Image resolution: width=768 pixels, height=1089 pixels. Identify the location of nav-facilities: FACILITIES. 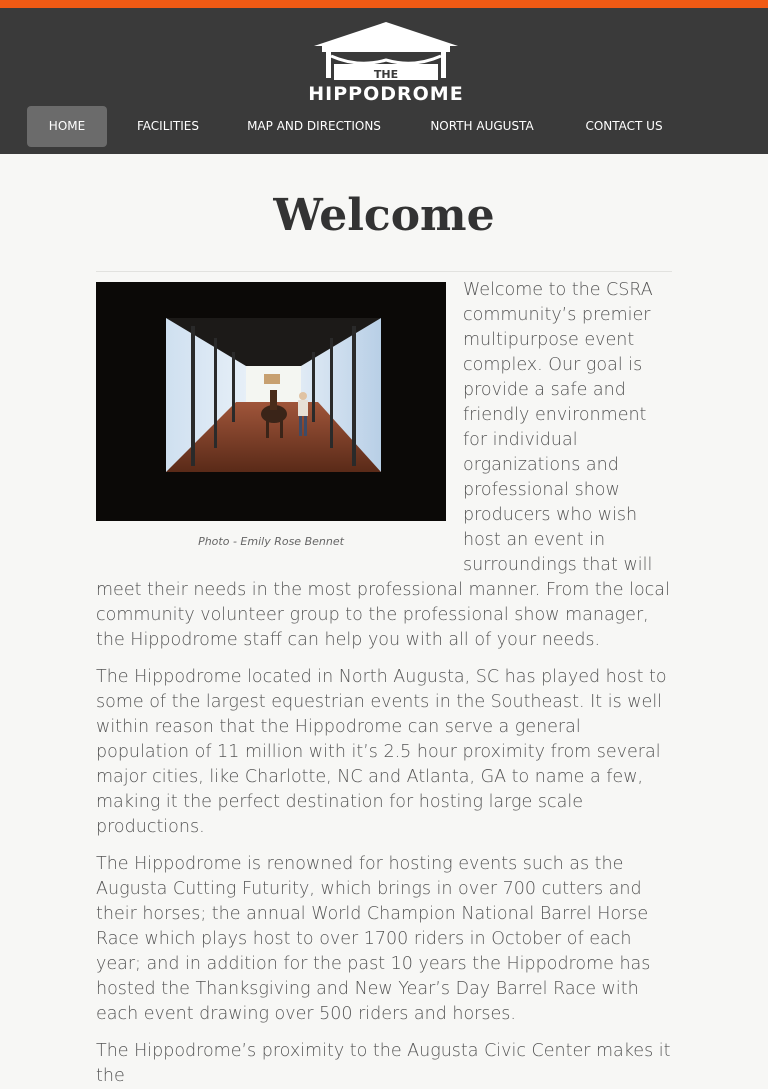
(168, 126).